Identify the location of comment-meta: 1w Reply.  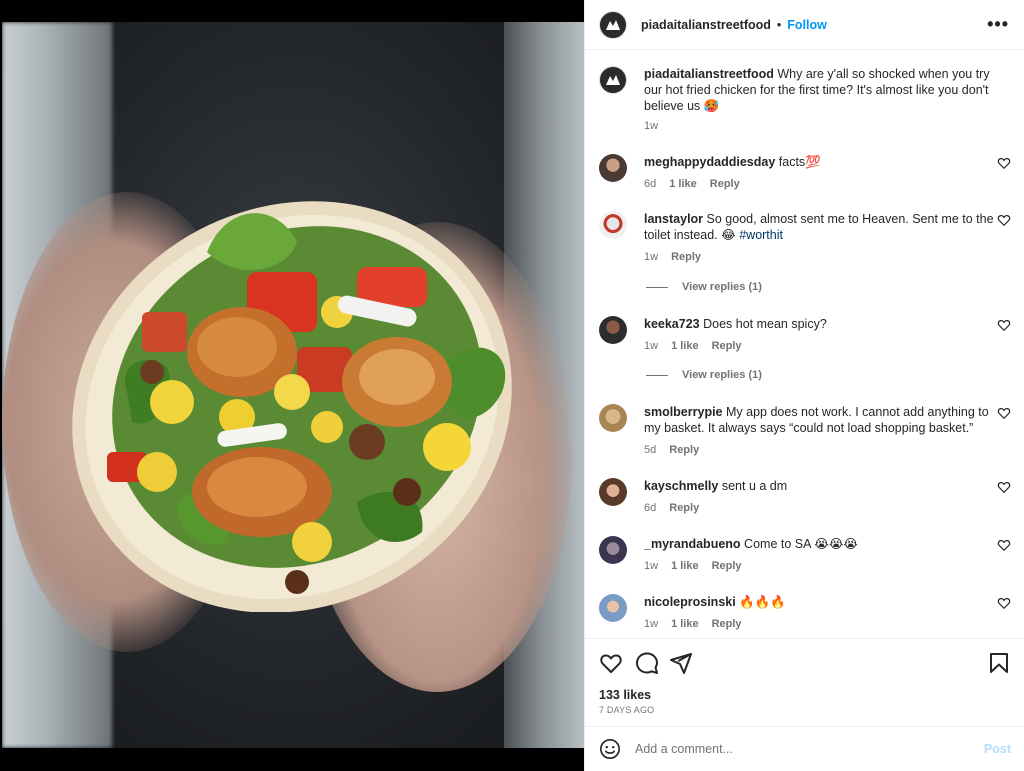
(672, 257).